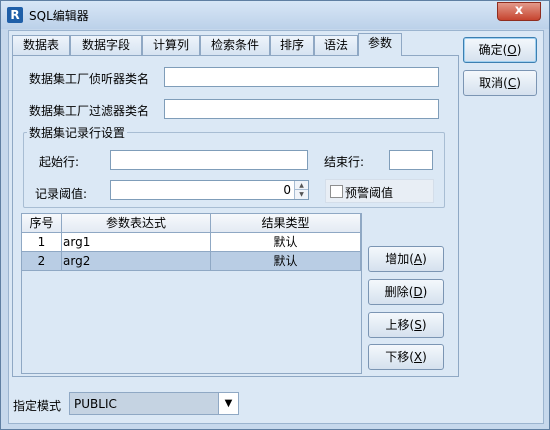 This screenshot has height=430, width=550. What do you see at coordinates (61, 194) in the screenshot?
I see `threshold-label: 记录阈值:` at bounding box center [61, 194].